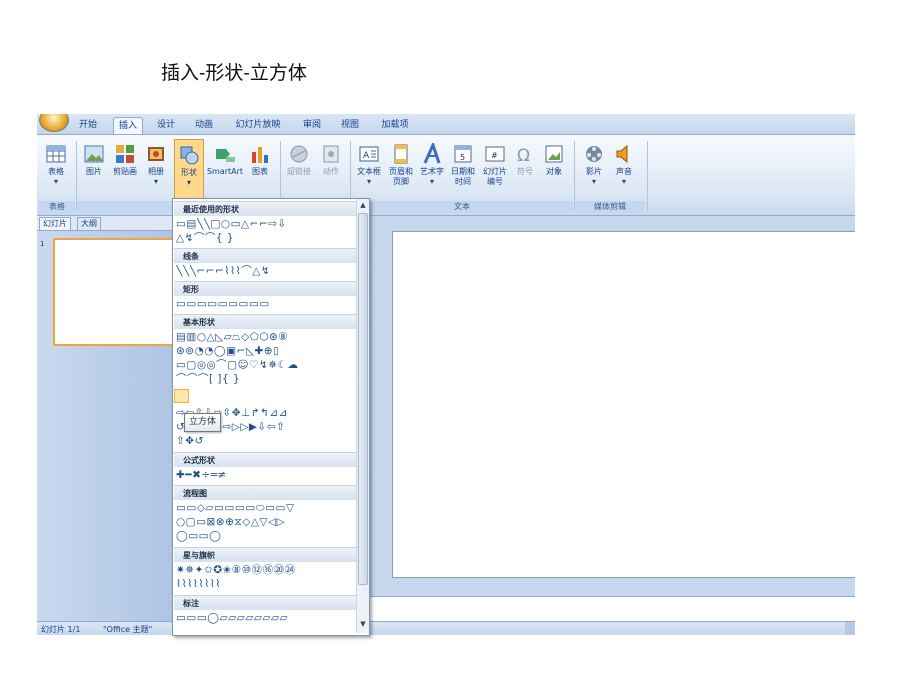 The width and height of the screenshot is (920, 690). I want to click on object-label: 对象, so click(554, 171).